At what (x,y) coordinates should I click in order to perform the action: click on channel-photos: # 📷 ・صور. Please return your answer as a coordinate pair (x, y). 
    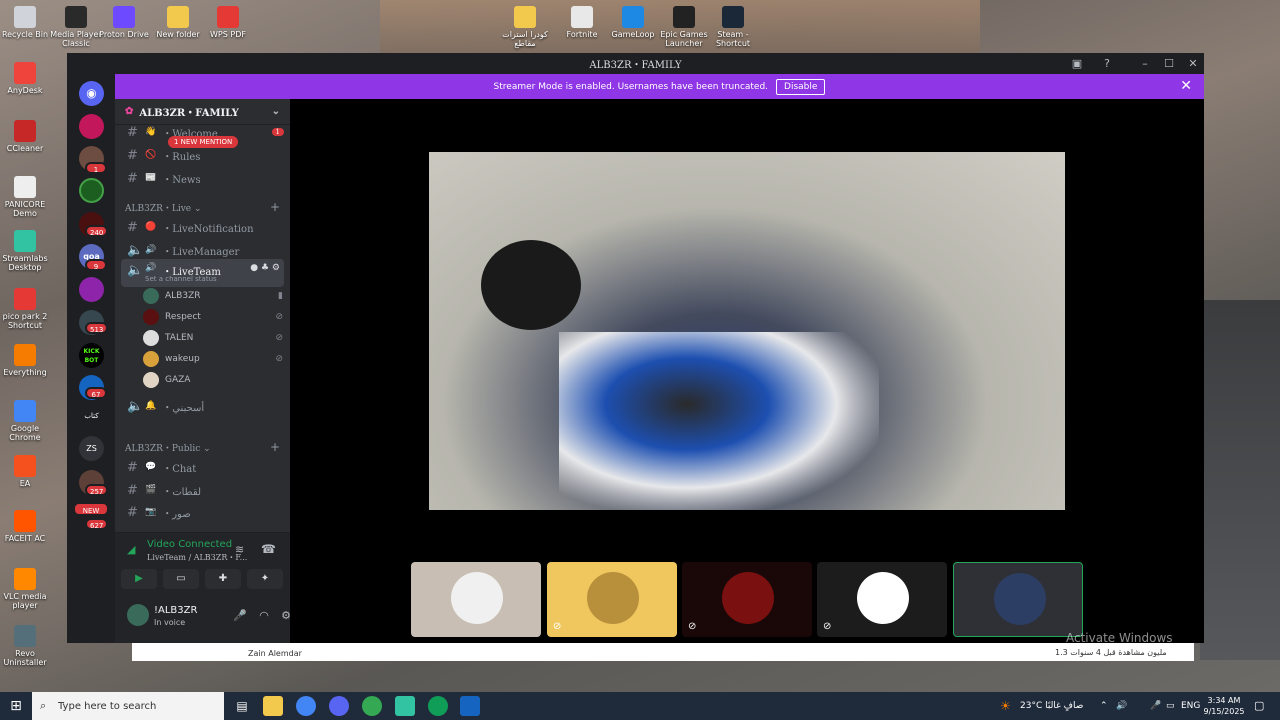
    Looking at the image, I should click on (202, 512).